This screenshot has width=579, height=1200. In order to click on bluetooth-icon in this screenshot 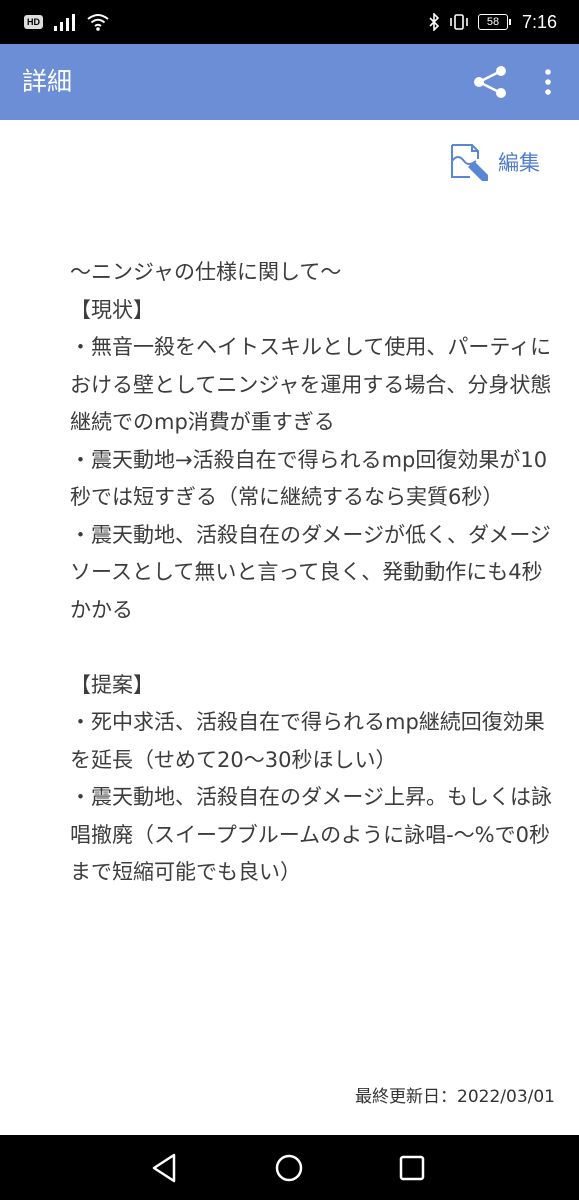, I will do `click(434, 22)`.